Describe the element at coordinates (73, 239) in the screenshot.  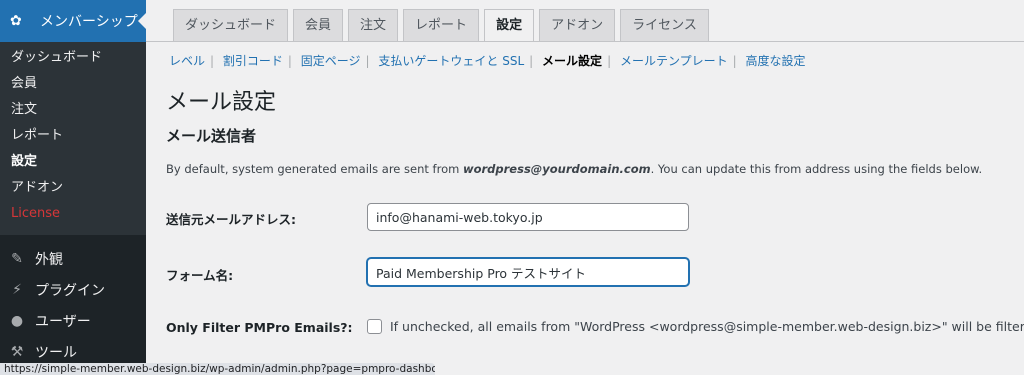
I see `menu-separator` at that location.